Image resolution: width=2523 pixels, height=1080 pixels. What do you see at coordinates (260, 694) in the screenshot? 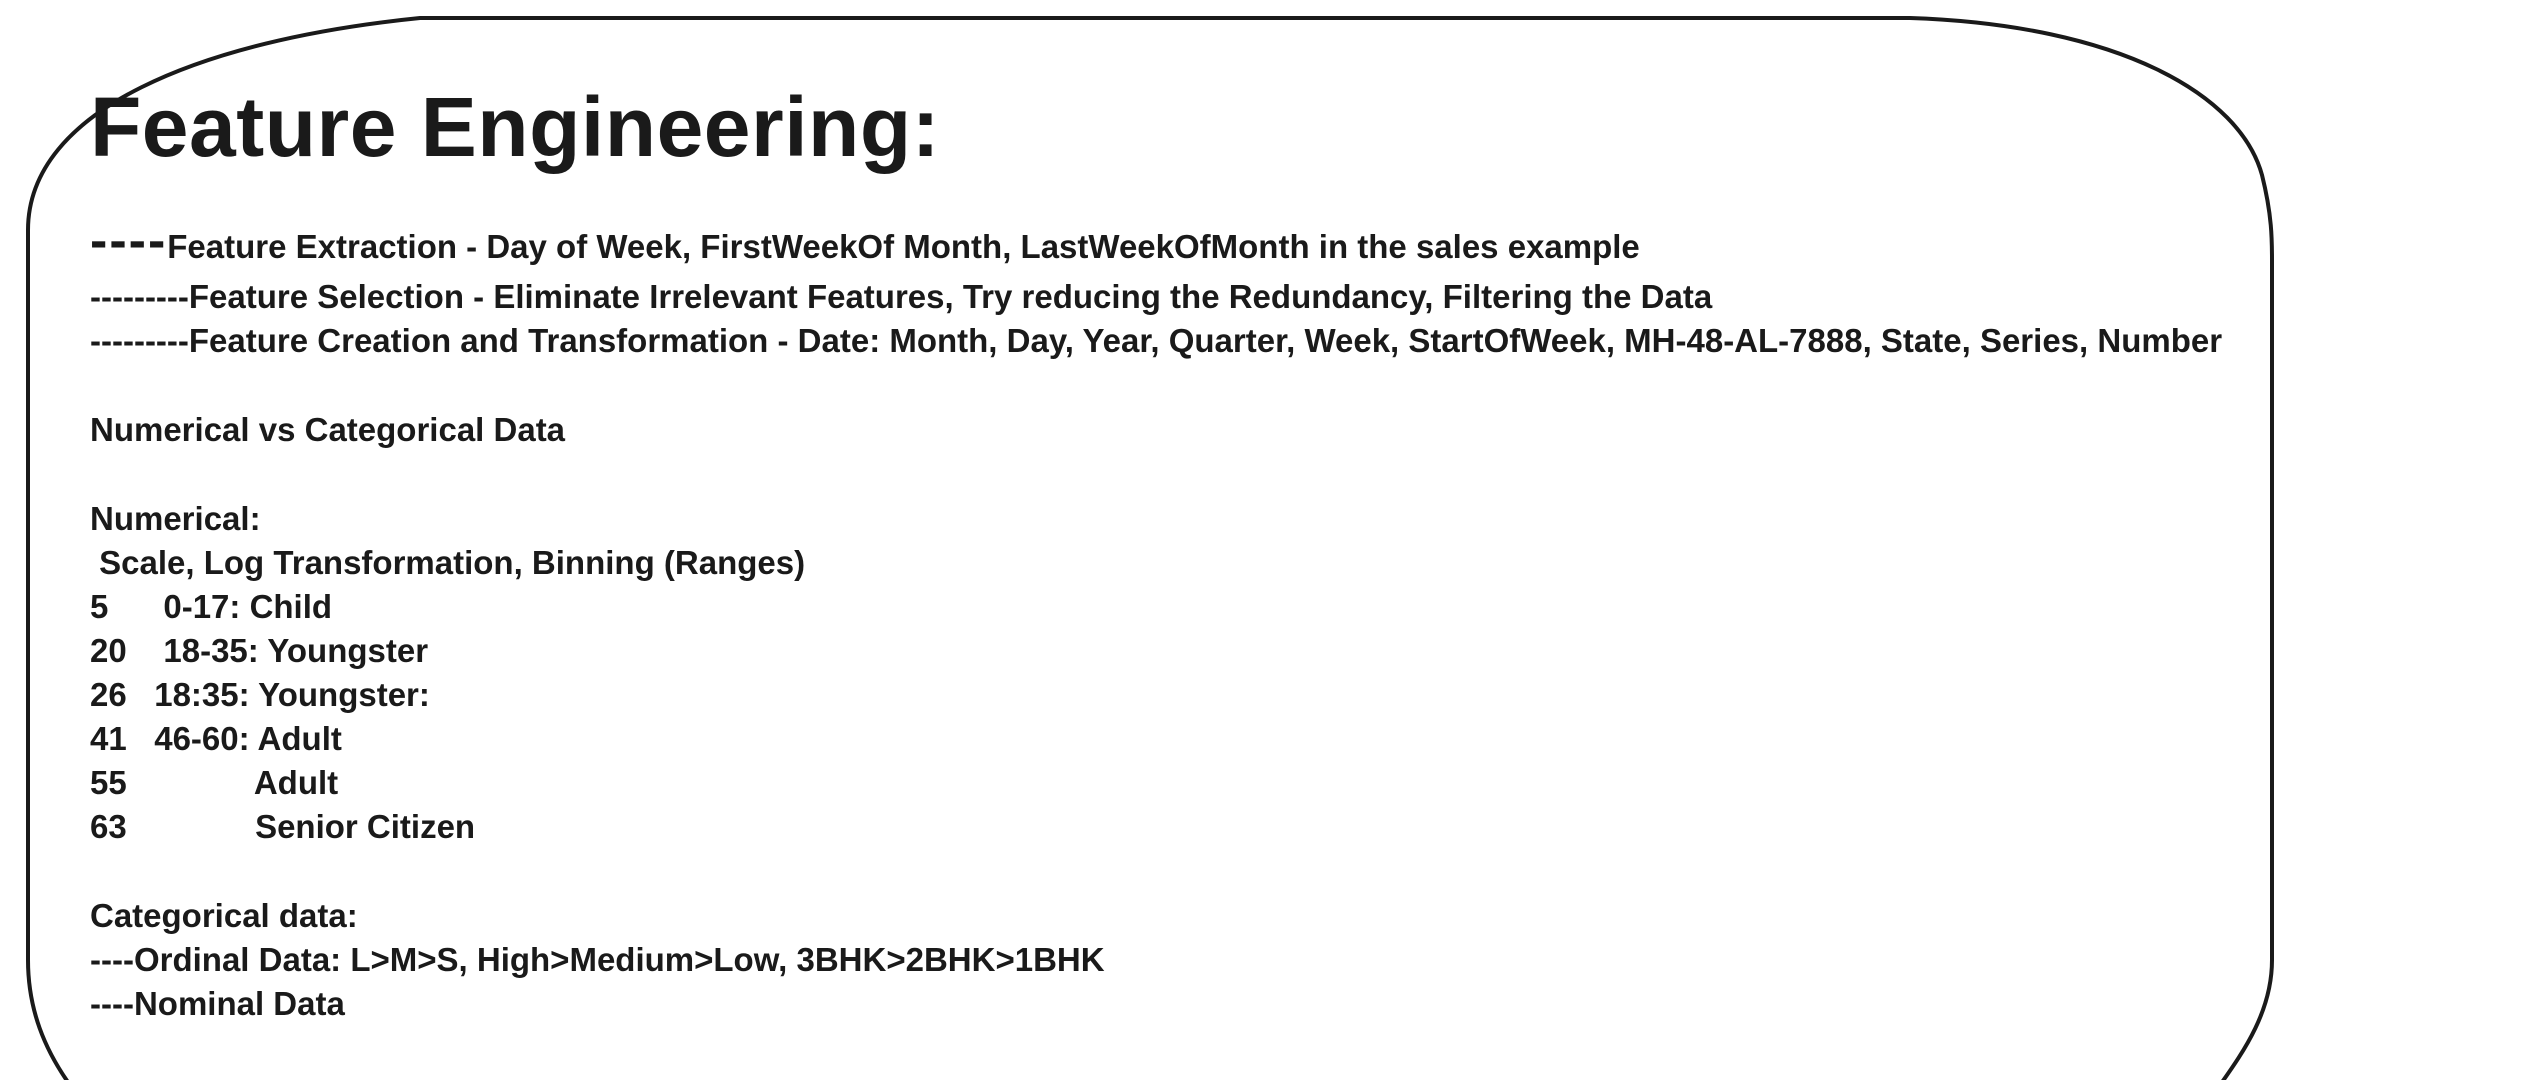
I see `age-row: 26 18:35: Youngster:` at bounding box center [260, 694].